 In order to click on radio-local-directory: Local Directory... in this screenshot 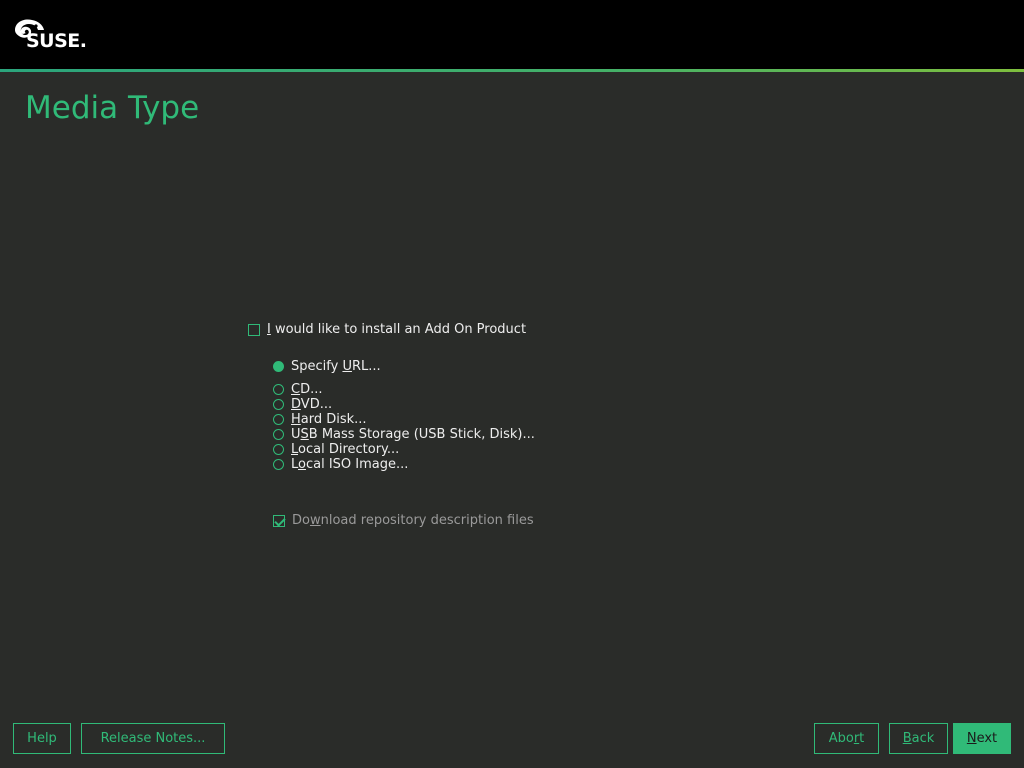, I will do `click(336, 449)`.